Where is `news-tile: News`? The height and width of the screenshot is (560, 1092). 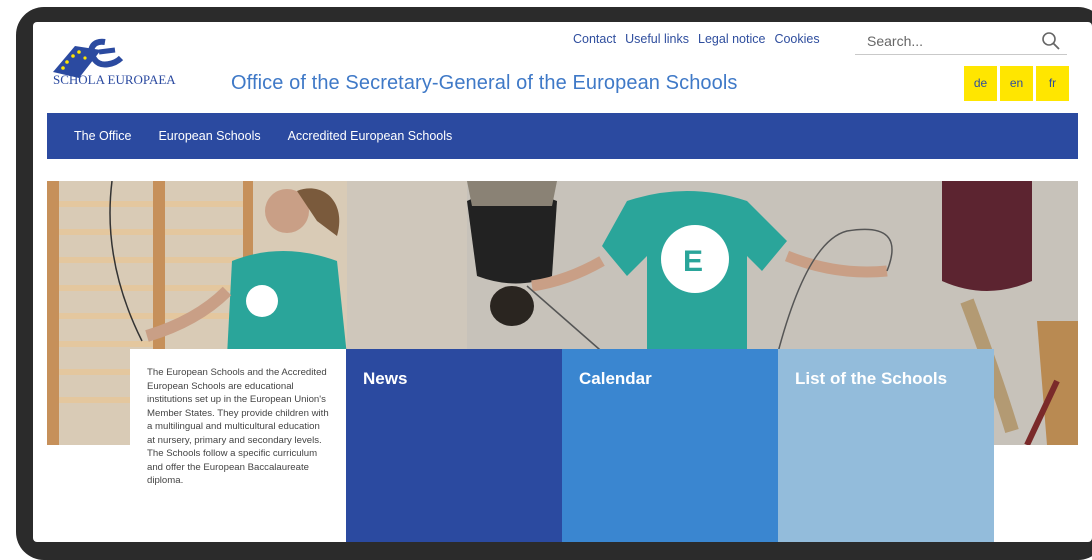 news-tile: News is located at coordinates (454, 445).